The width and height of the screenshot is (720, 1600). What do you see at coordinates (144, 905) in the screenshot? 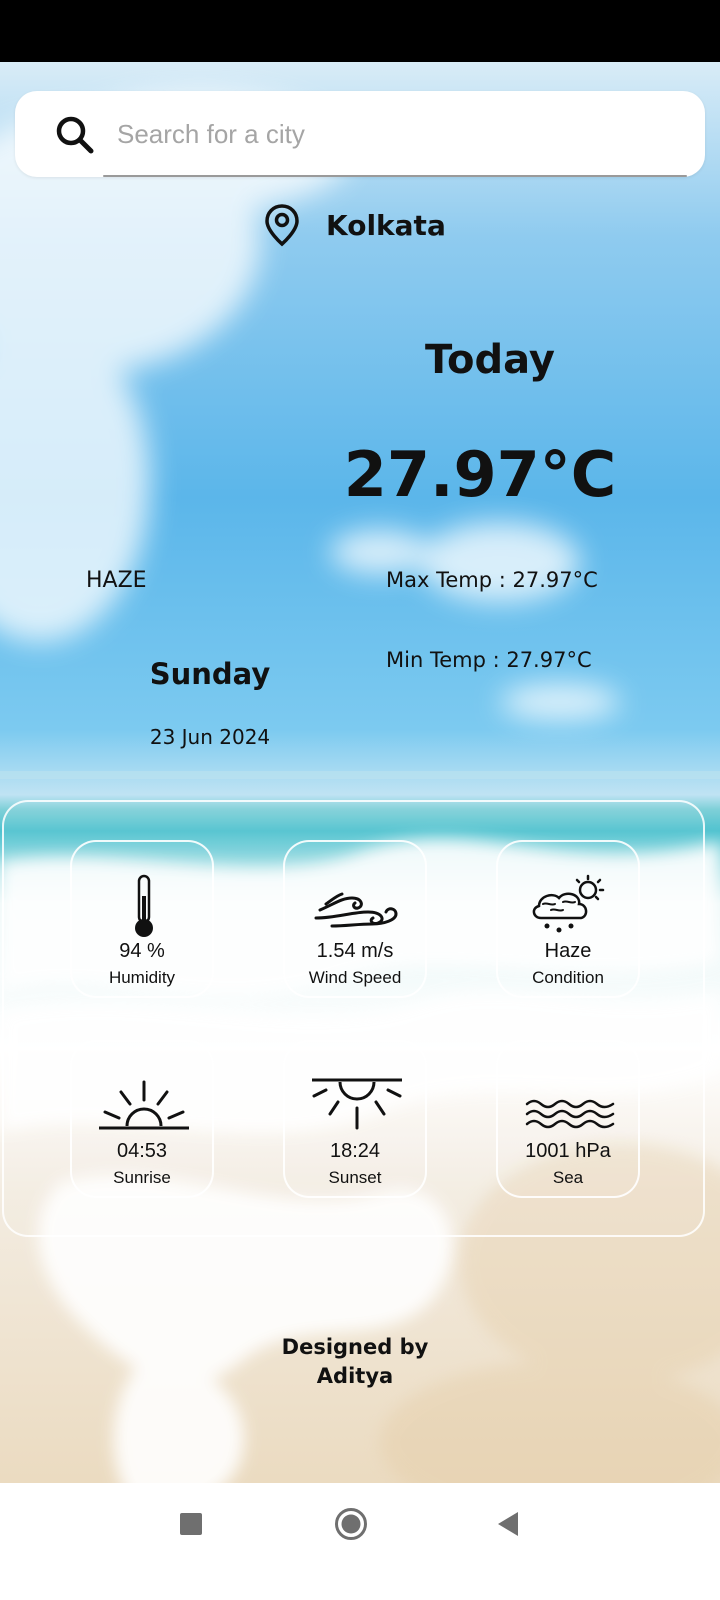
I see `thermometer-icon` at bounding box center [144, 905].